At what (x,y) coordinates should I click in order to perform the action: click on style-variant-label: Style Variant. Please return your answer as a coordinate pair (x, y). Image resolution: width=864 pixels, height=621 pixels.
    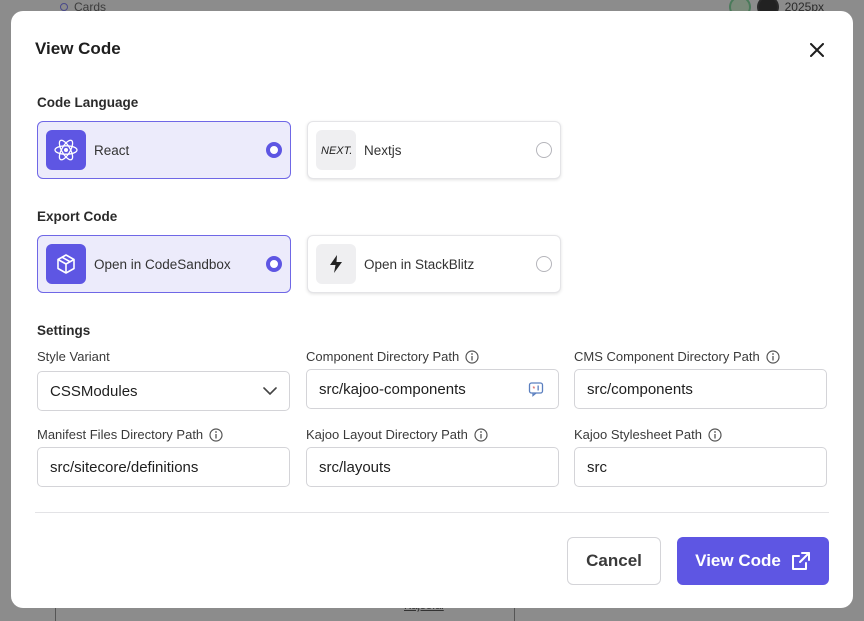
    Looking at the image, I should click on (73, 356).